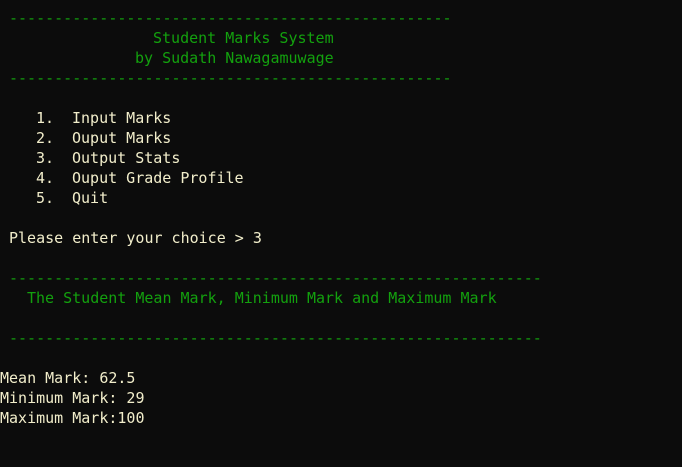 The image size is (682, 467). Describe the element at coordinates (243, 38) in the screenshot. I see `app-title: Student Marks System` at that location.